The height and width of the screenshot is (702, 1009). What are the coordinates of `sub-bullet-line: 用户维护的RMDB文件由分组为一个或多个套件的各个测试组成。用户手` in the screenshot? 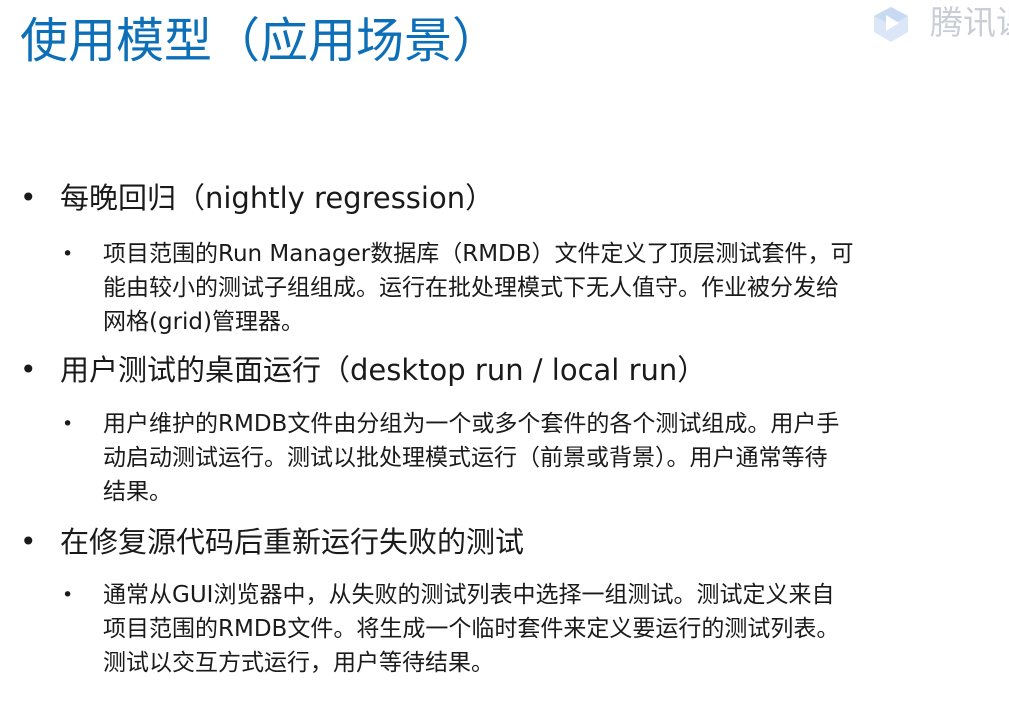 It's located at (471, 424).